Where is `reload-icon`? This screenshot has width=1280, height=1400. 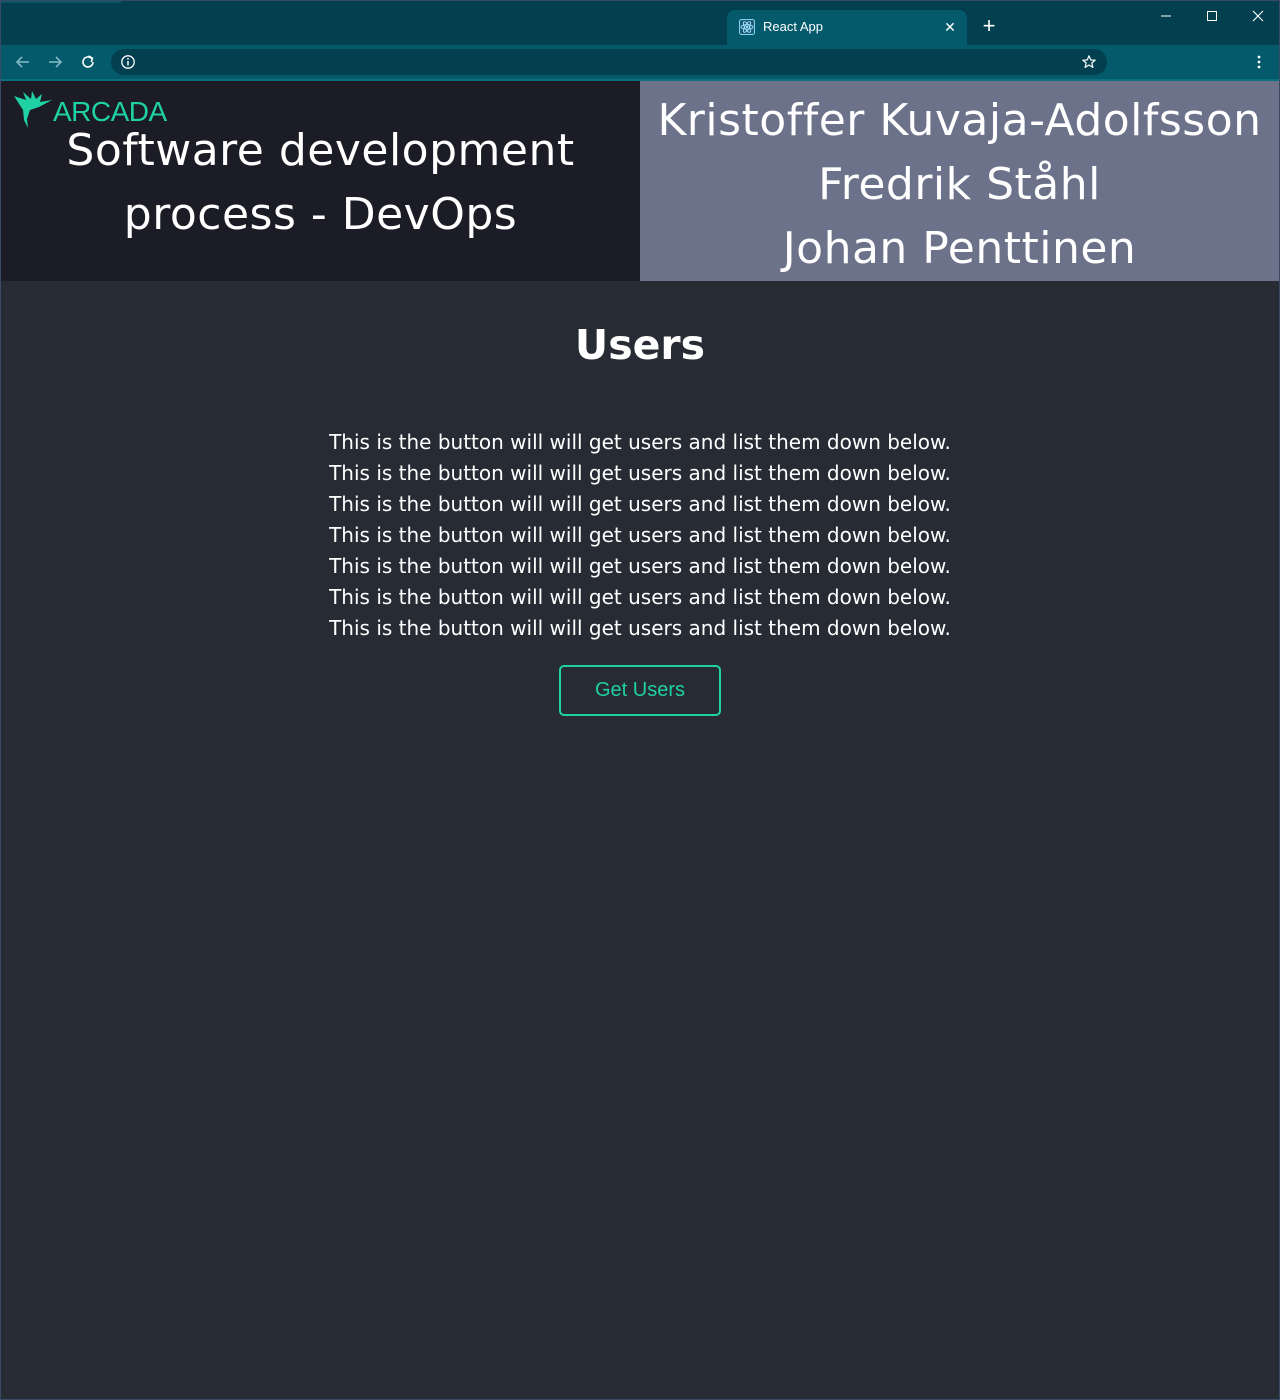
reload-icon is located at coordinates (88, 61).